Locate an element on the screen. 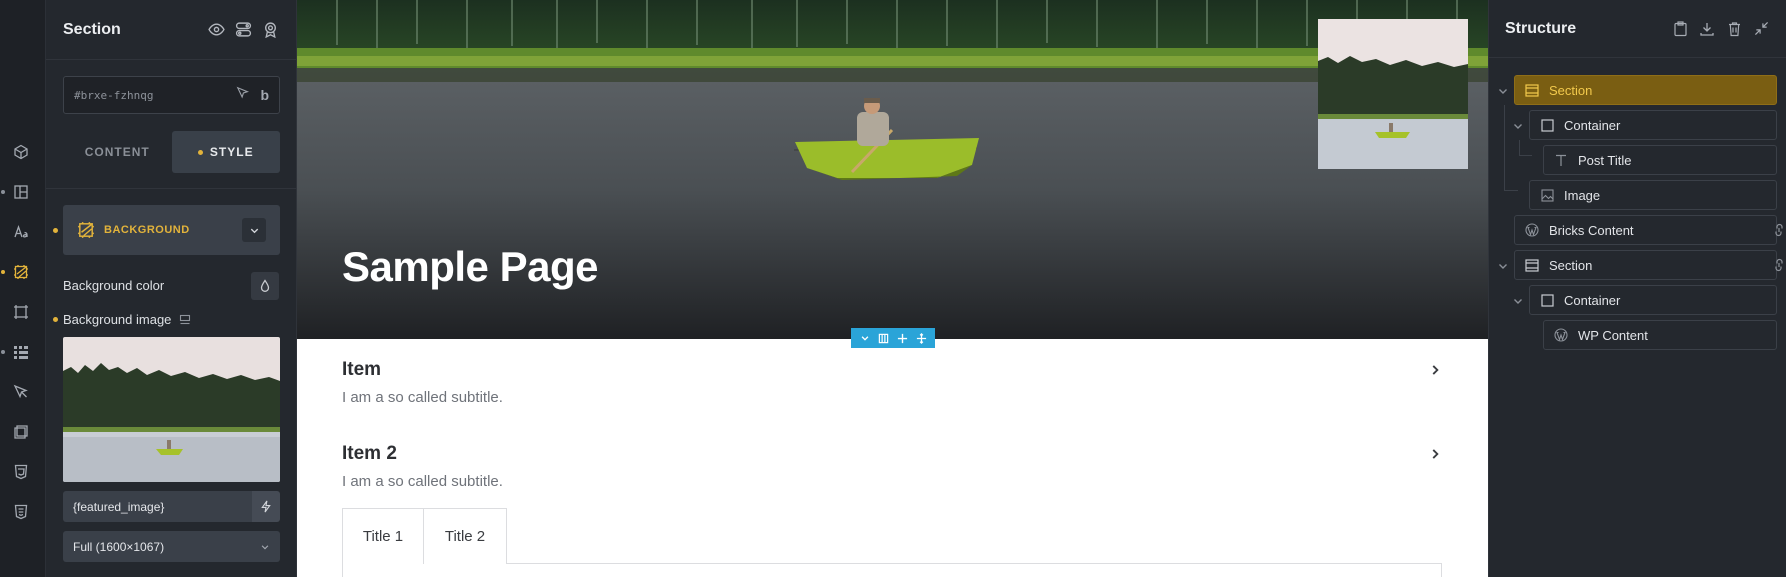 The height and width of the screenshot is (577, 1786). group-label: BACKGROUND is located at coordinates (147, 230).